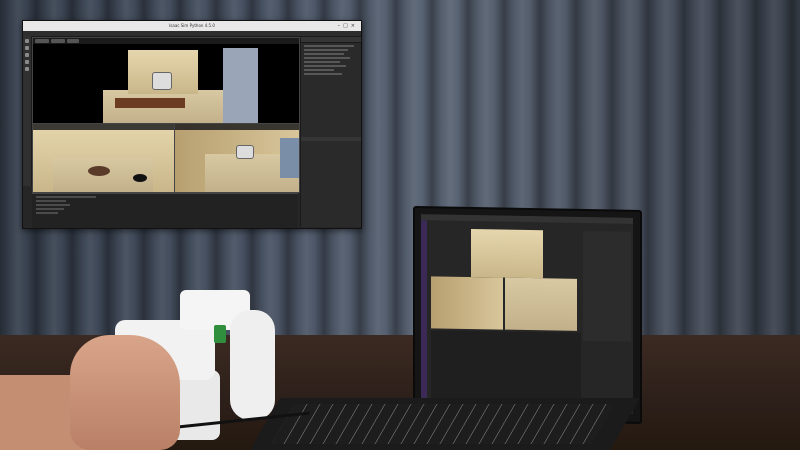 The height and width of the screenshot is (450, 800). What do you see at coordinates (27, 111) in the screenshot?
I see `tool-strip` at bounding box center [27, 111].